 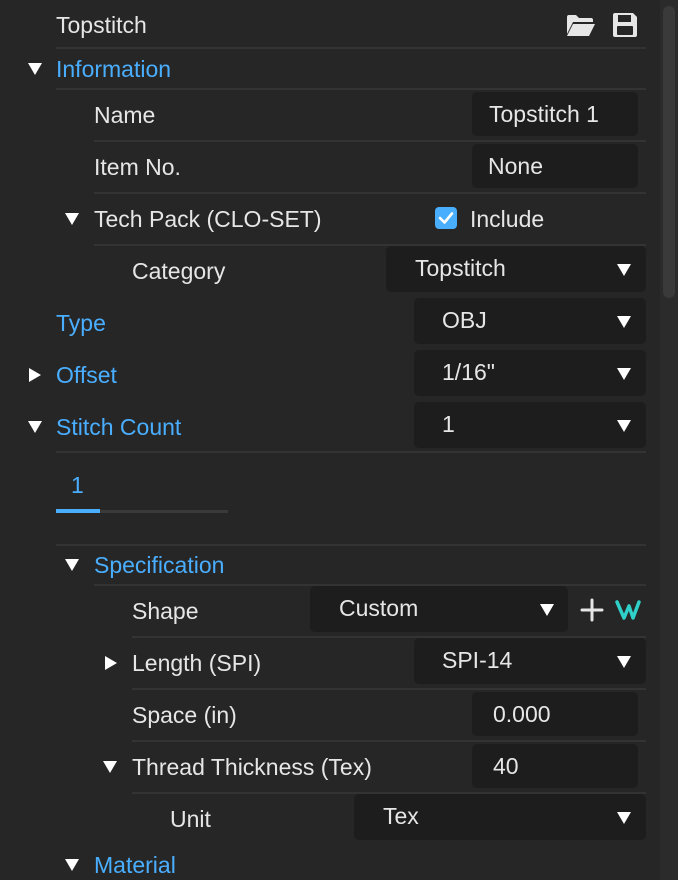 What do you see at coordinates (125, 115) in the screenshot?
I see `name-label: Name` at bounding box center [125, 115].